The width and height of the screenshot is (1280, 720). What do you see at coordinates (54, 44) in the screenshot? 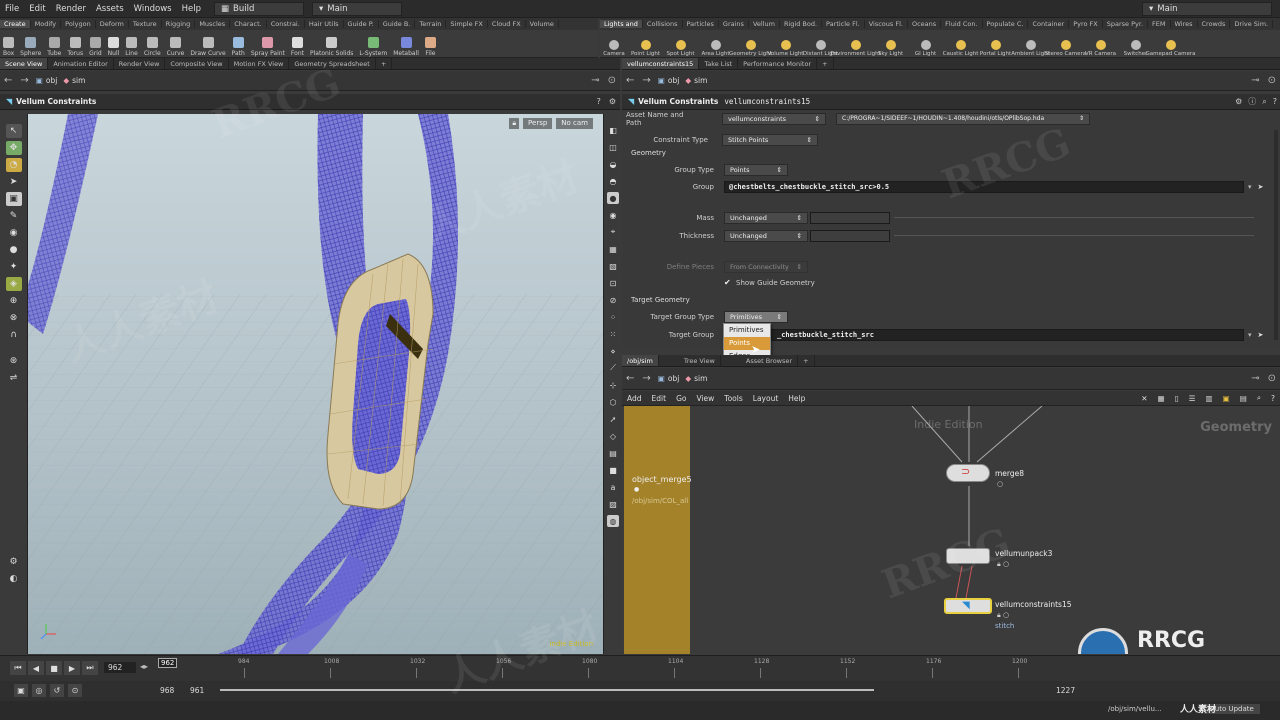
I see `shelf-tool: Tube` at bounding box center [54, 44].